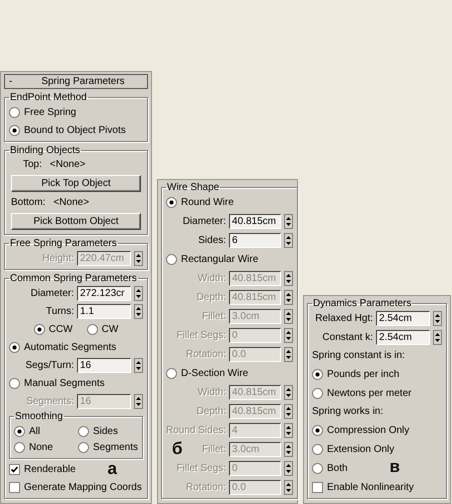 Image resolution: width=452 pixels, height=504 pixels. Describe the element at coordinates (362, 393) in the screenshot. I see `radio-button: Newtons per meter` at that location.